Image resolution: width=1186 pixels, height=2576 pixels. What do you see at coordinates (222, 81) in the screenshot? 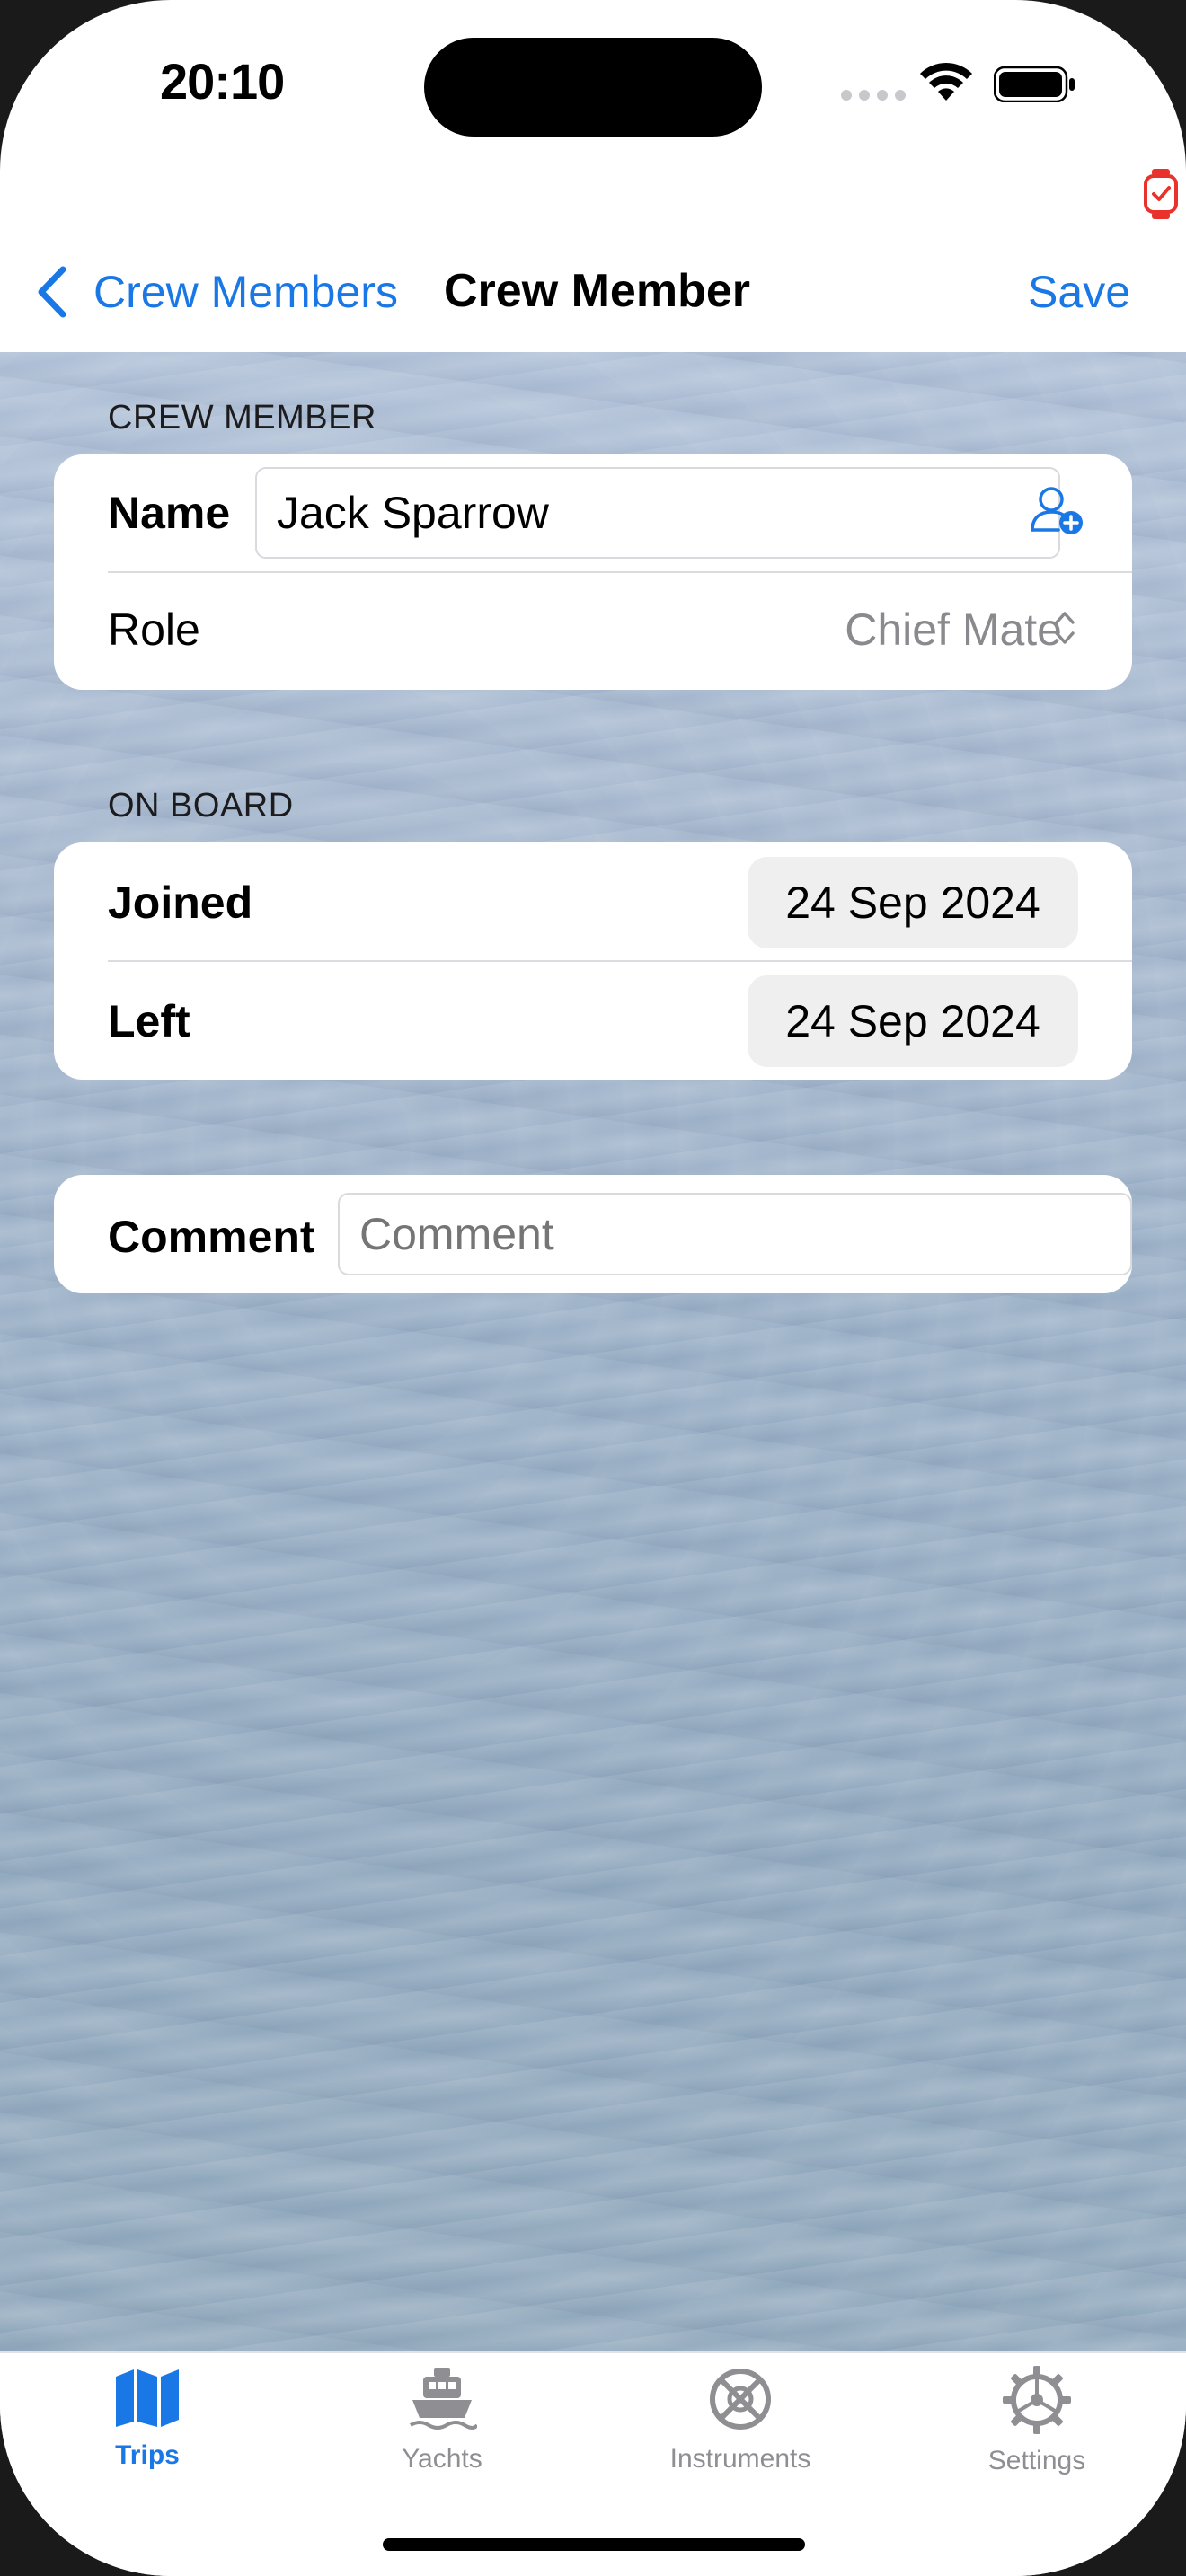
I see `status-time: 20:10` at bounding box center [222, 81].